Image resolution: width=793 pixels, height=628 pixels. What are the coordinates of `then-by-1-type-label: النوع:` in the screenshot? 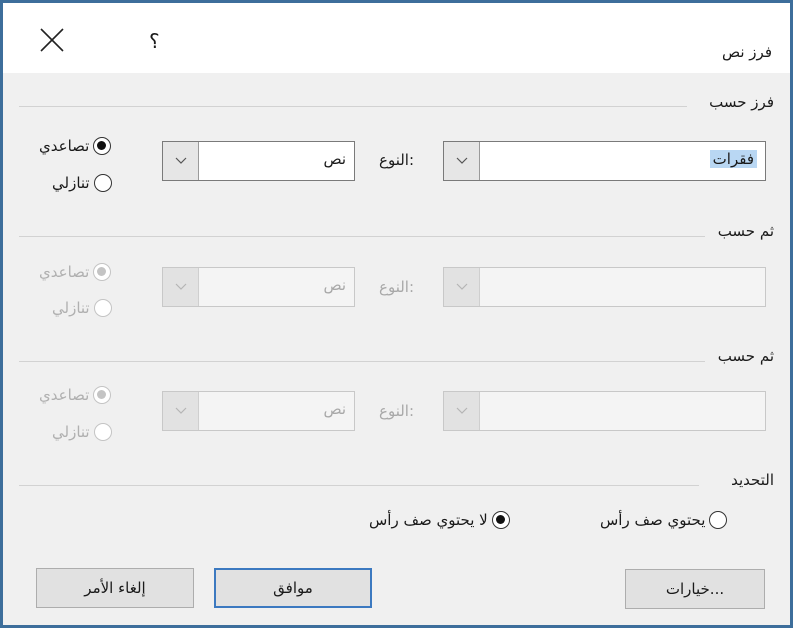 It's located at (397, 287).